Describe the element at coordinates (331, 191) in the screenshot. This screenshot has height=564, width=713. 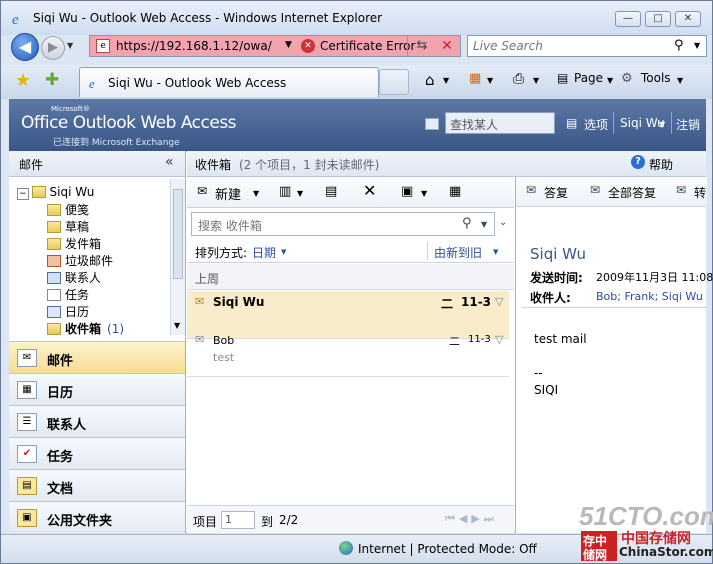
I see `move-icon: ▤` at that location.